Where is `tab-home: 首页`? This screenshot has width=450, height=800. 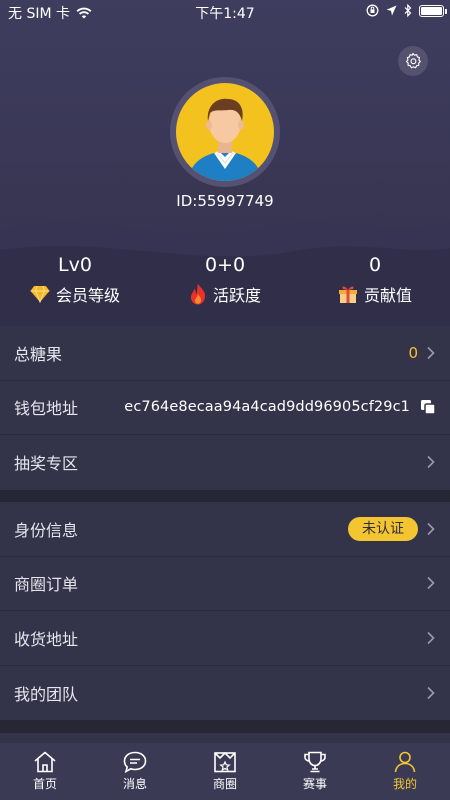 tab-home: 首页 is located at coordinates (45, 771).